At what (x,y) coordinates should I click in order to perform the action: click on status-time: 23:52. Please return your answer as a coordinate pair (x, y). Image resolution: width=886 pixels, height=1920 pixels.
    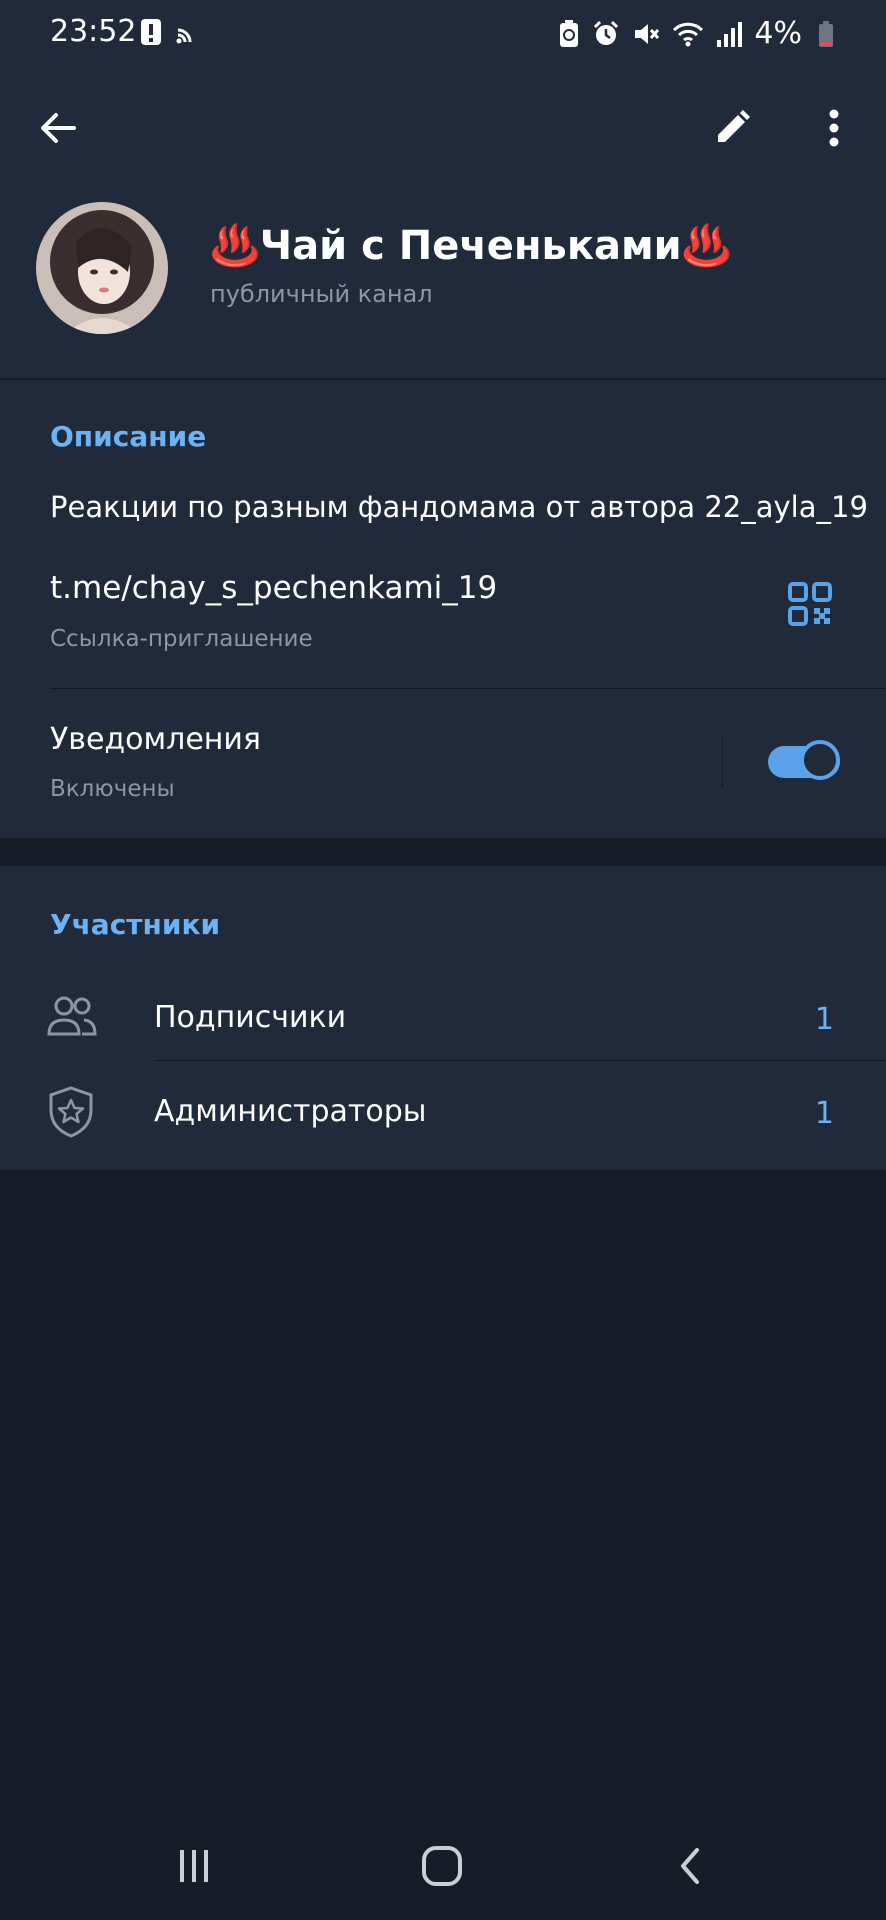
    Looking at the image, I should click on (93, 31).